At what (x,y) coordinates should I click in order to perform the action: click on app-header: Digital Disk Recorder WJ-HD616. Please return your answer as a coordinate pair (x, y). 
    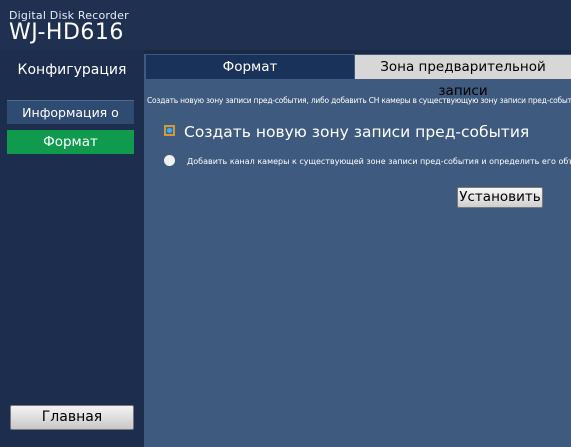
    Looking at the image, I should click on (285, 25).